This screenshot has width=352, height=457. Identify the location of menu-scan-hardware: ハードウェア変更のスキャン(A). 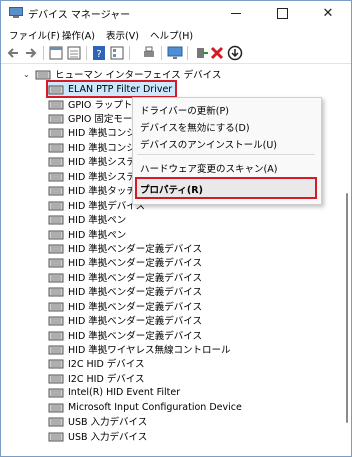
(208, 168).